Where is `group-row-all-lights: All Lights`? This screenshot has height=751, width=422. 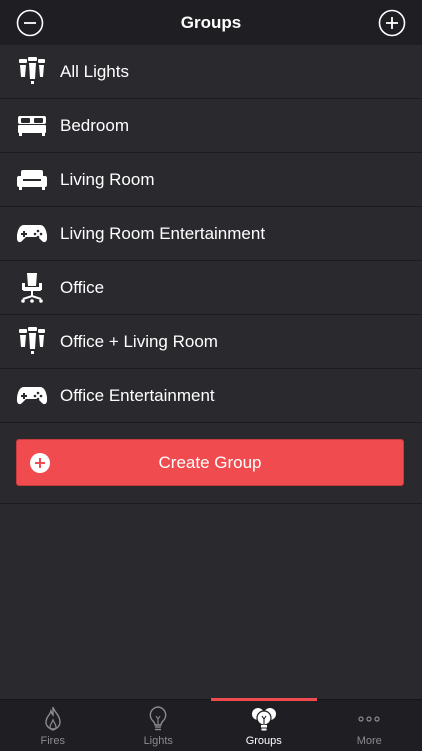 group-row-all-lights: All Lights is located at coordinates (211, 72).